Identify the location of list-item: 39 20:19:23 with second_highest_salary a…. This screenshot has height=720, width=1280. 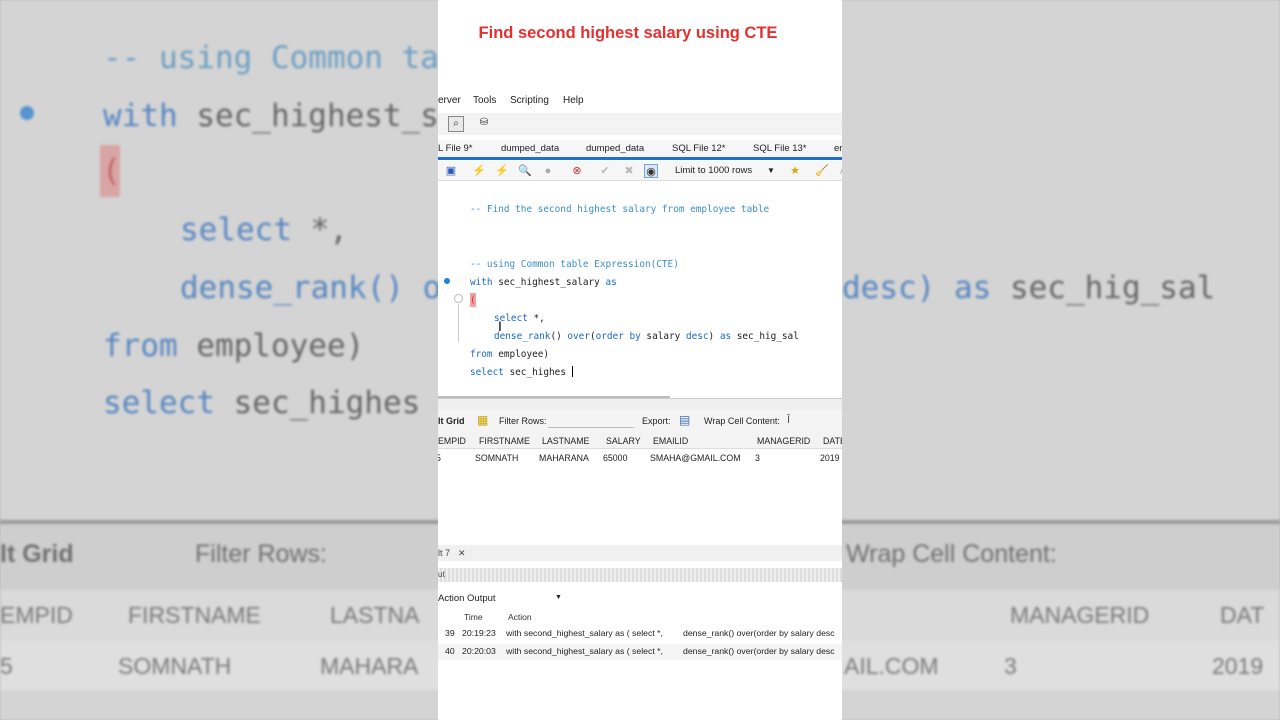
(640, 634).